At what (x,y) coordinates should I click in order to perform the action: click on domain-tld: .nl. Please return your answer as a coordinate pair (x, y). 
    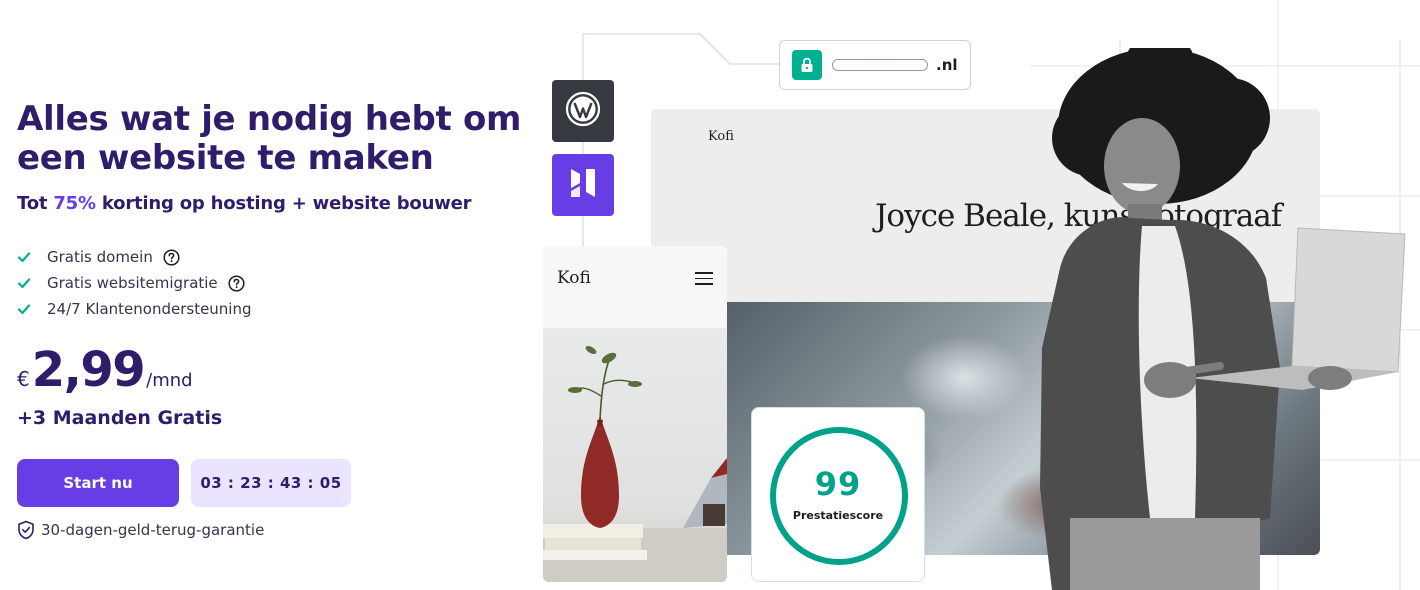
    Looking at the image, I should click on (947, 65).